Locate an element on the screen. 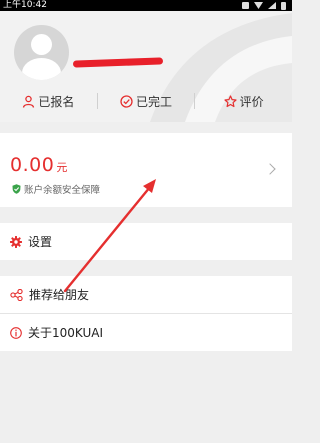 Image resolution: width=320 pixels, height=443 pixels. tab-review: 评价 is located at coordinates (243, 101).